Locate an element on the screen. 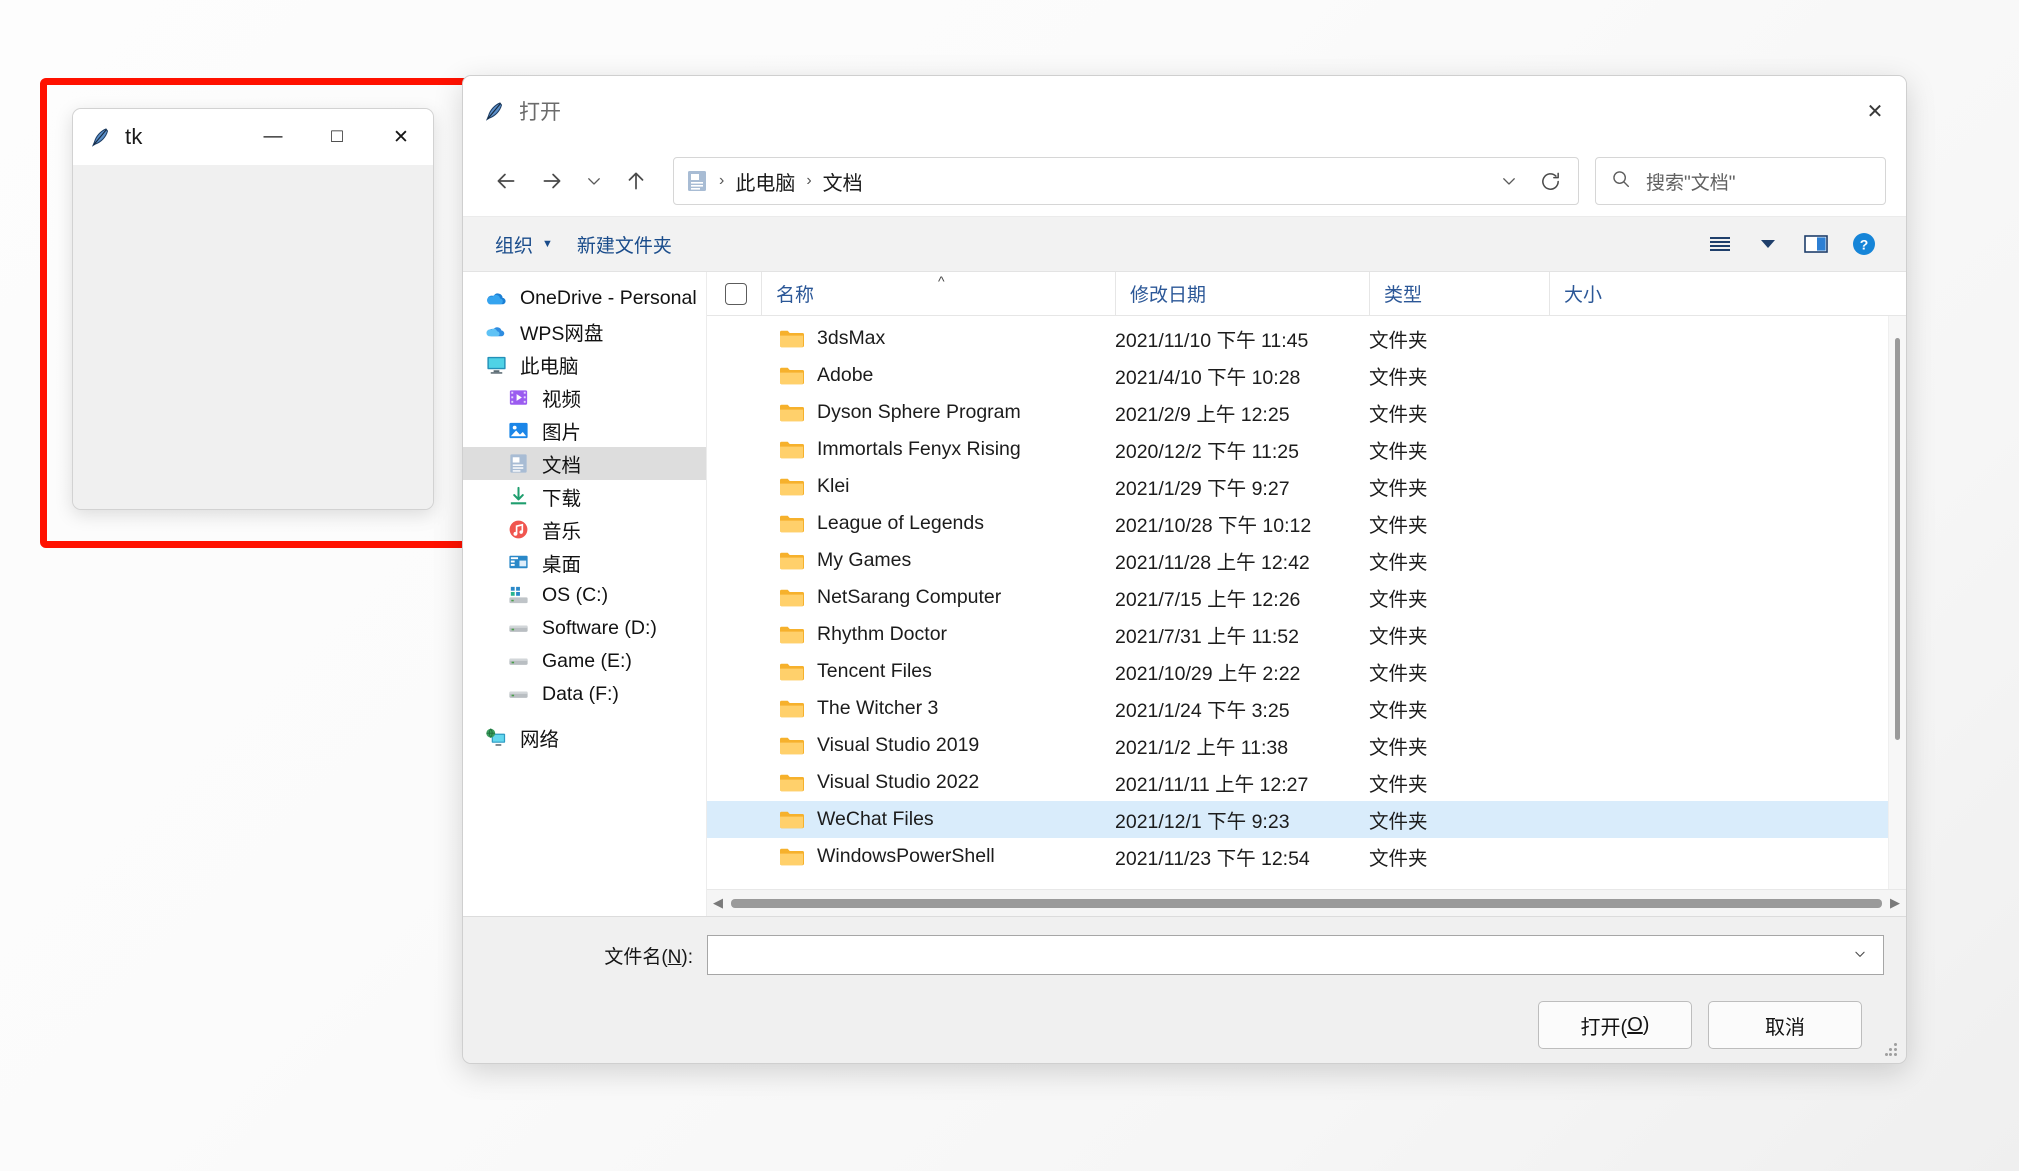 The image size is (2019, 1171). table-row: Adobe 2021/4/10 下午 10:28 文件夹 is located at coordinates (1297, 375).